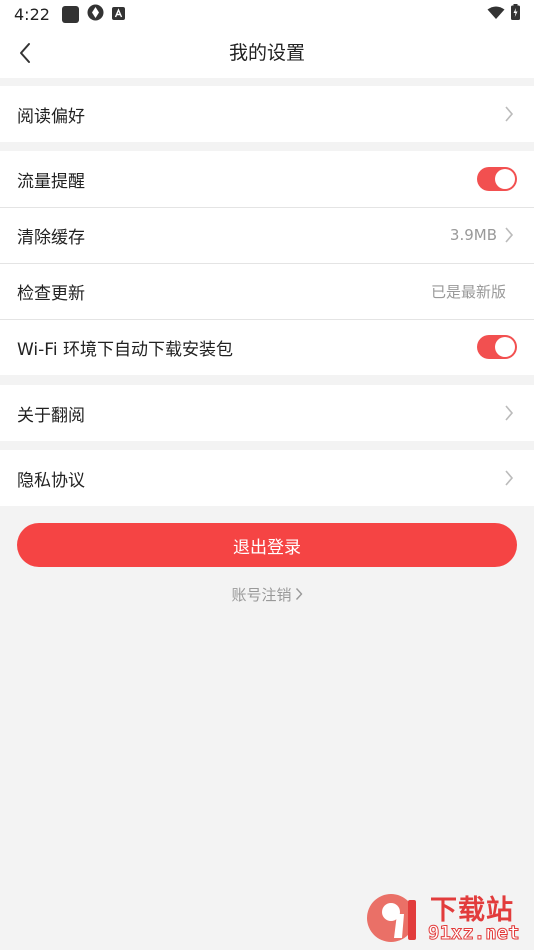 The image size is (534, 950). Describe the element at coordinates (267, 179) in the screenshot. I see `data-alert-row: 流量提醒` at that location.